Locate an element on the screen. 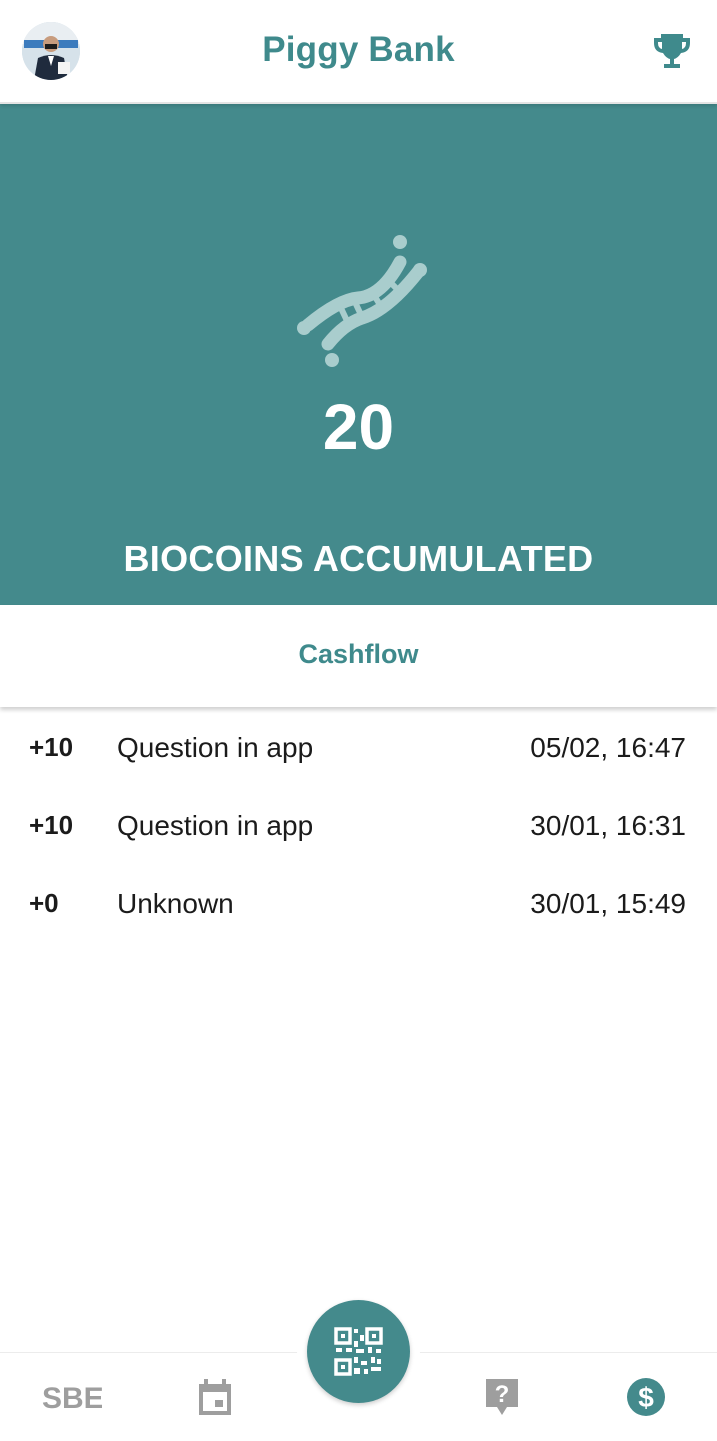 The height and width of the screenshot is (1441, 717). nav-questions-button: ? is located at coordinates (502, 1397).